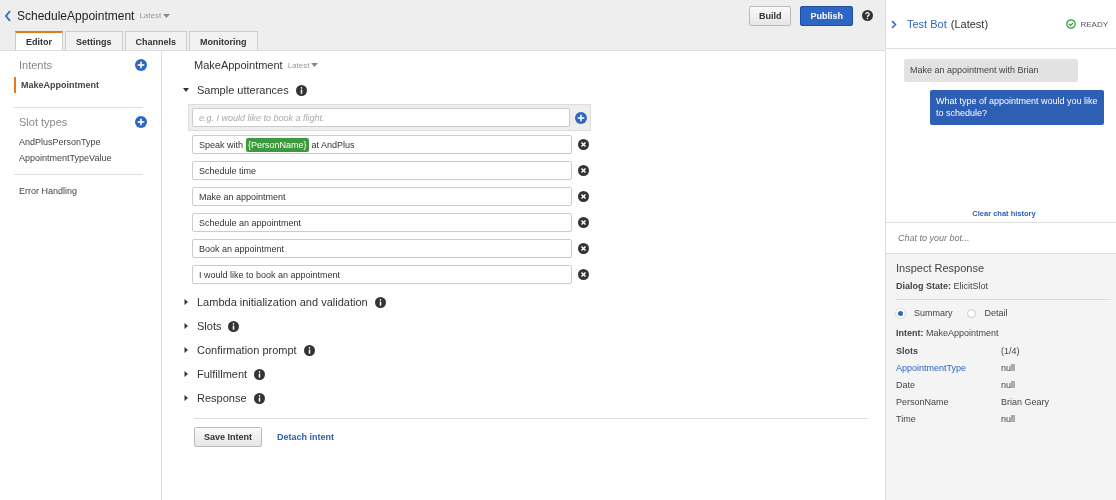 The width and height of the screenshot is (1116, 500). Describe the element at coordinates (382, 248) in the screenshot. I see `utterance-field: Book an appointment` at that location.